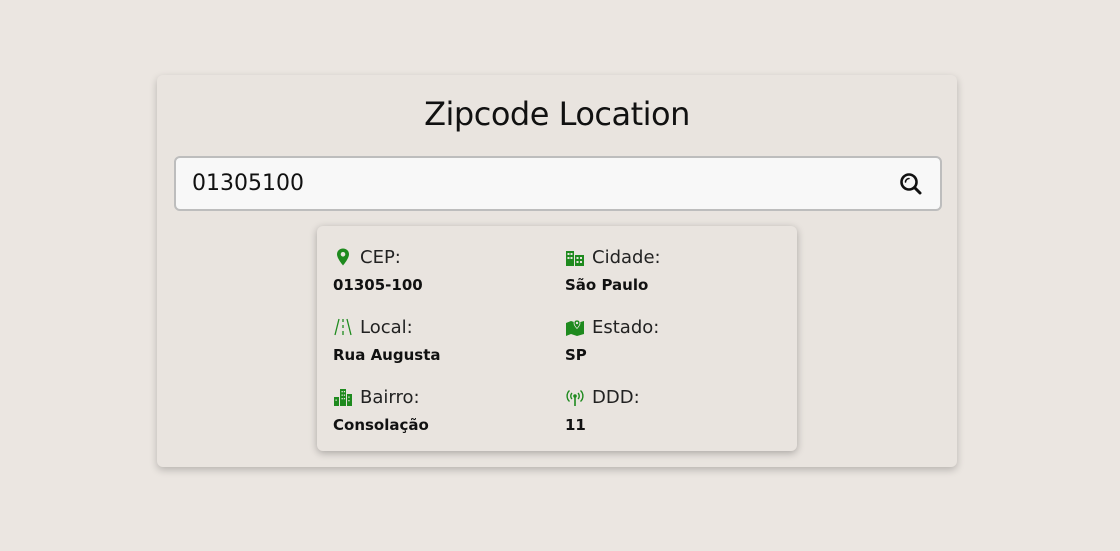  What do you see at coordinates (343, 257) in the screenshot?
I see `map-pin-icon` at bounding box center [343, 257].